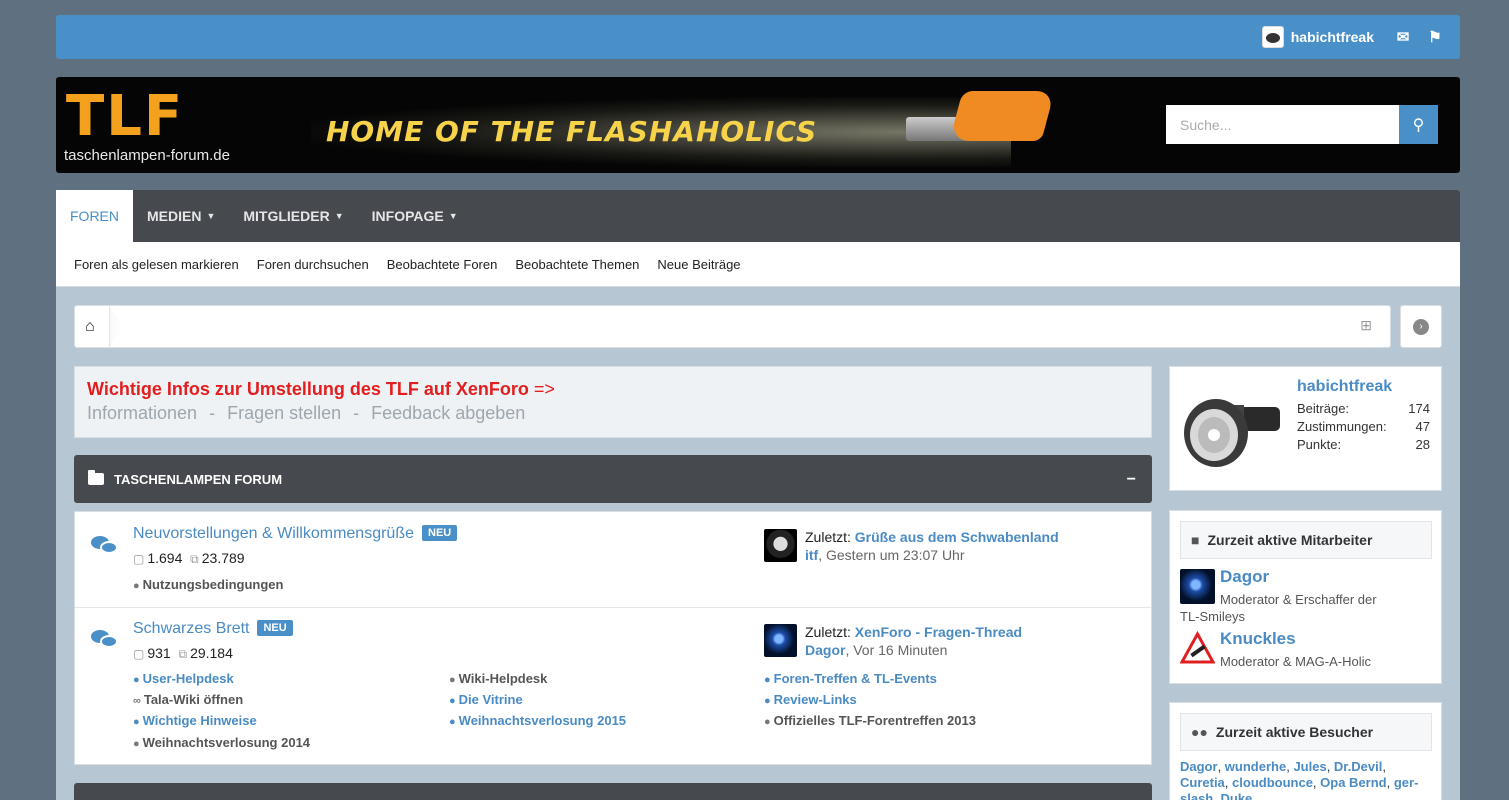 The image size is (1509, 800). I want to click on subforum-link: ● User-Helpdesk, so click(183, 678).